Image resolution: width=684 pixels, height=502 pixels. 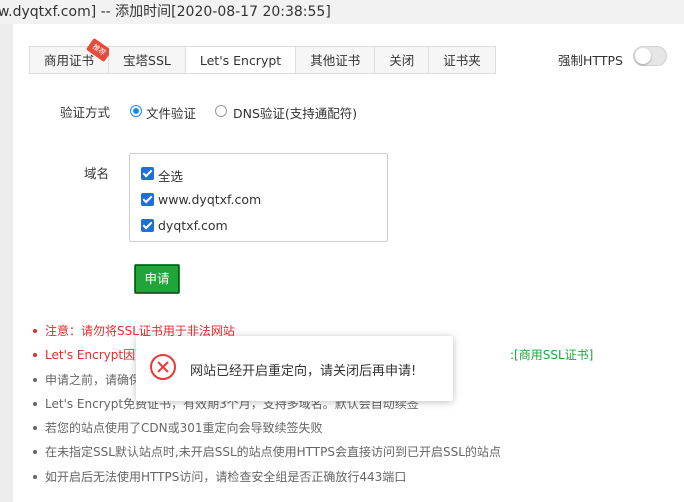 I want to click on radio-file-verify-label: 文件验证, so click(x=171, y=113).